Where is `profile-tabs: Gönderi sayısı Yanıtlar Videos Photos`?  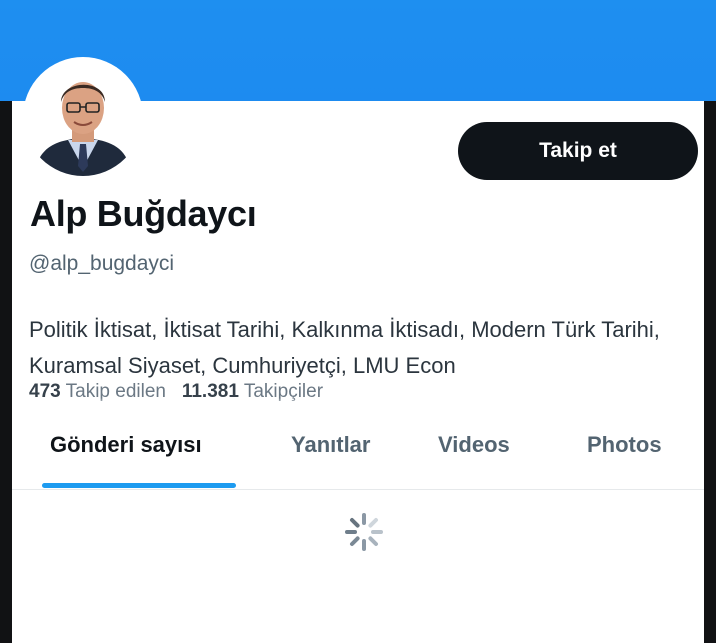
profile-tabs: Gönderi sayısı Yanıtlar Videos Photos is located at coordinates (358, 452).